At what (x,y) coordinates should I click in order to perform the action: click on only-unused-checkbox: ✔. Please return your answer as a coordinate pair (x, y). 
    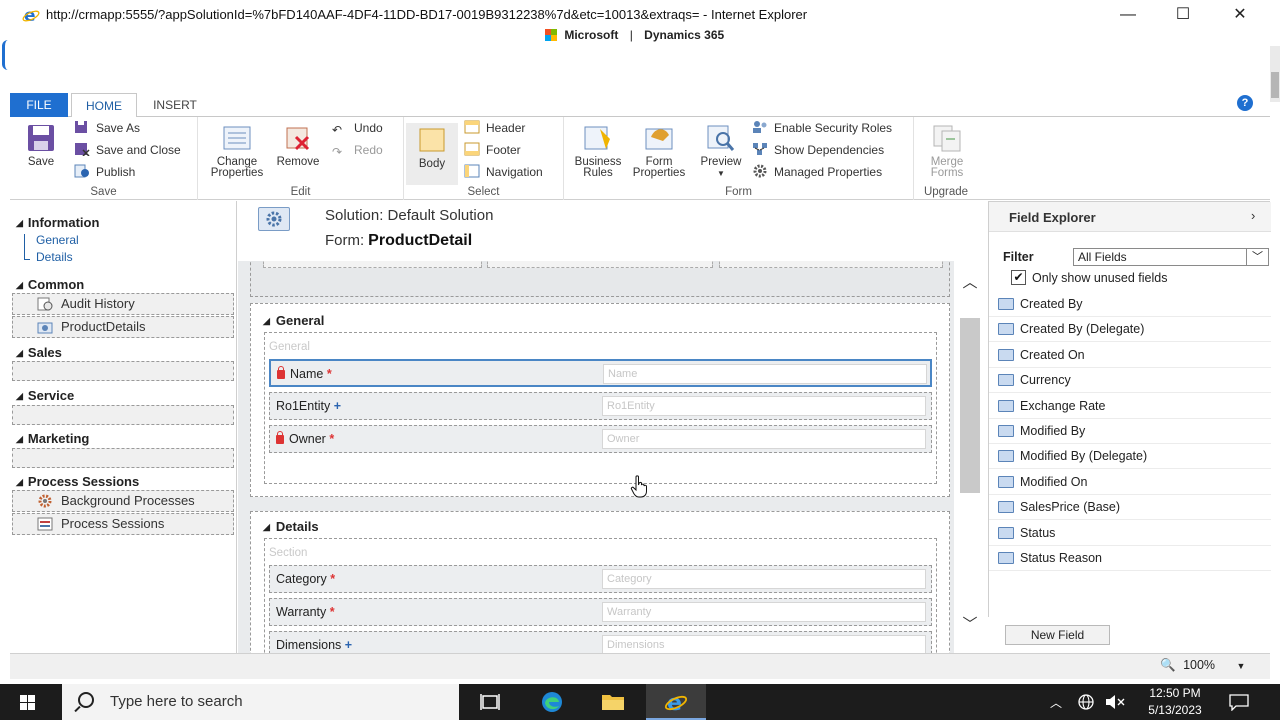
    Looking at the image, I should click on (1018, 277).